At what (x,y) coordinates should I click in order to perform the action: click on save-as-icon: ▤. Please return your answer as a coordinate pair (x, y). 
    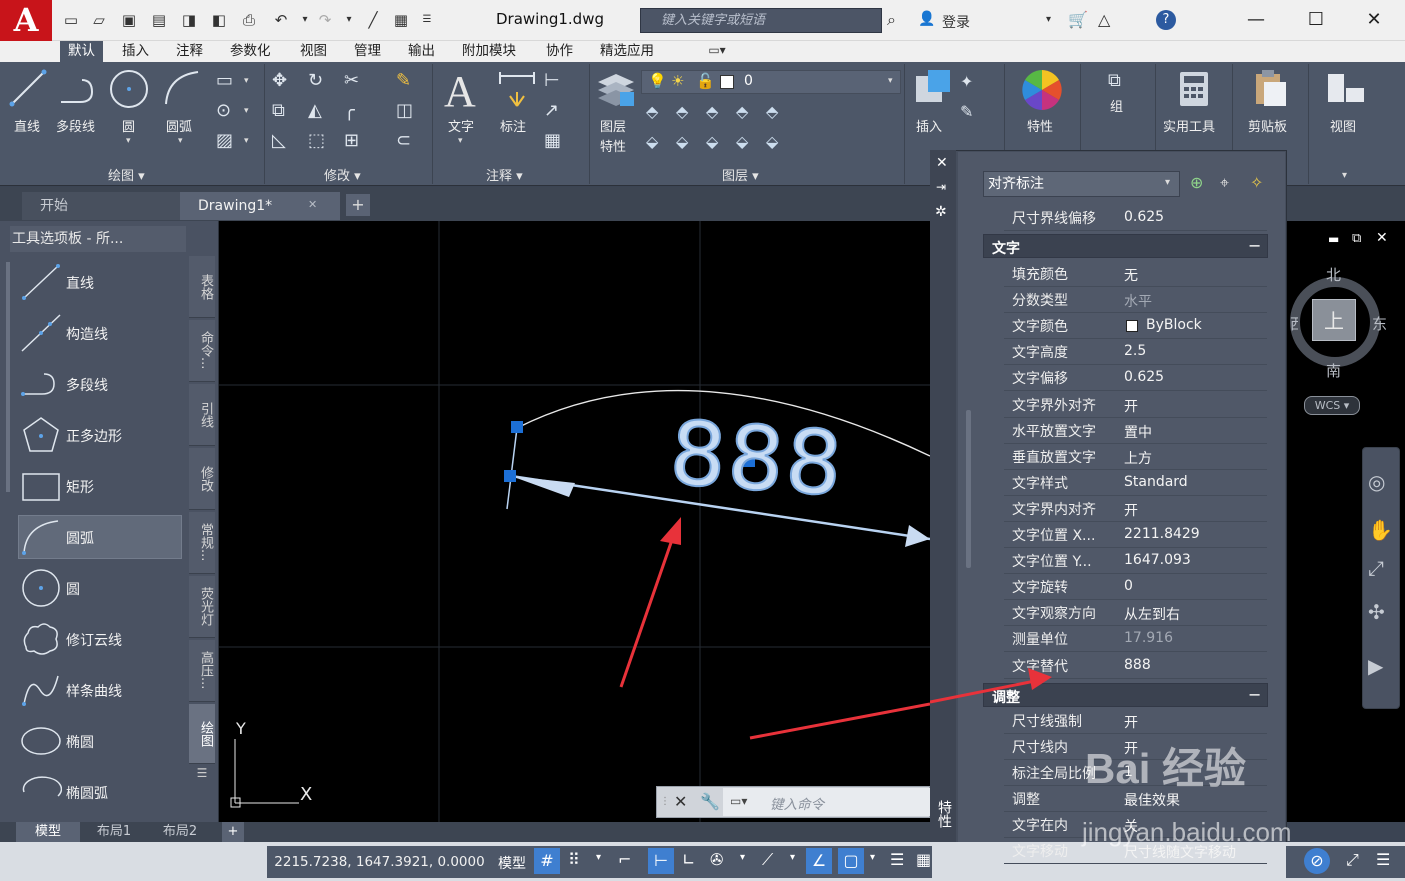
    Looking at the image, I should click on (159, 20).